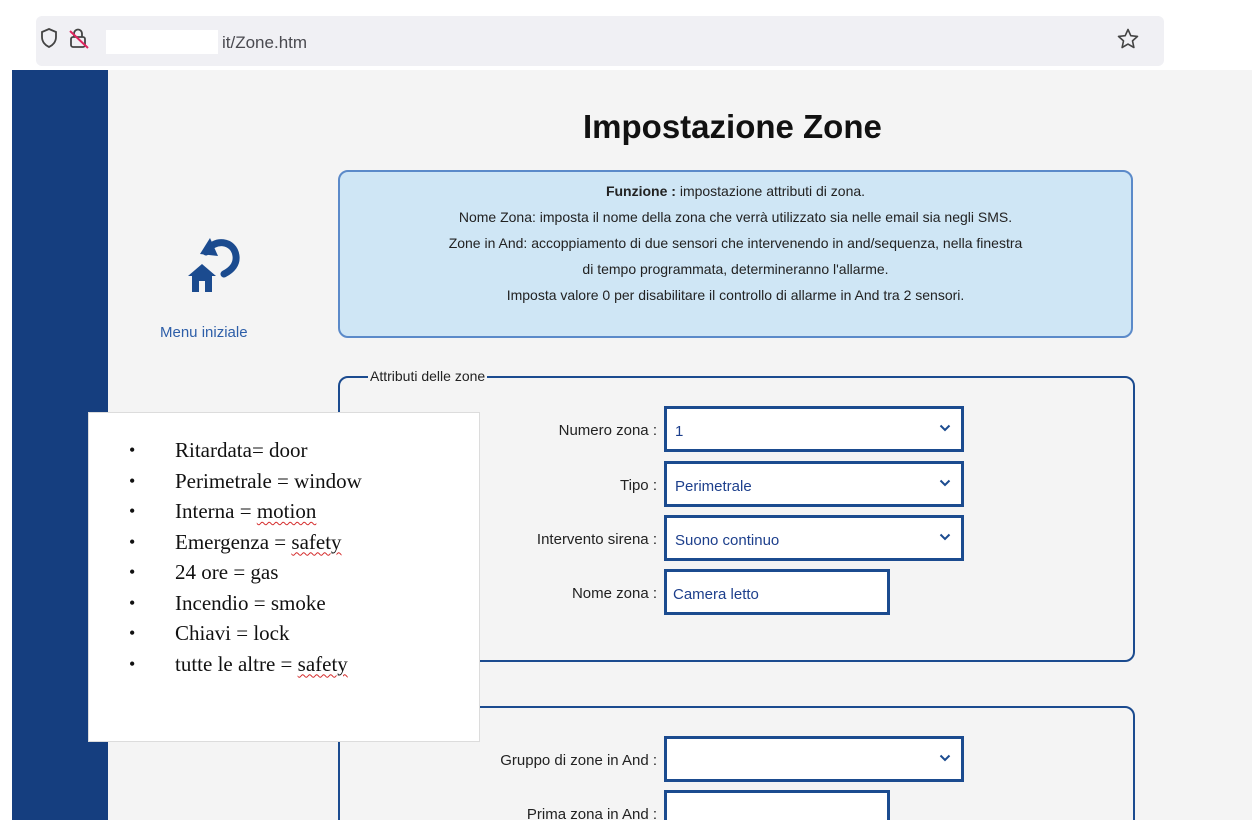 This screenshot has width=1252, height=820. I want to click on tipo-label: Tipo :, so click(638, 485).